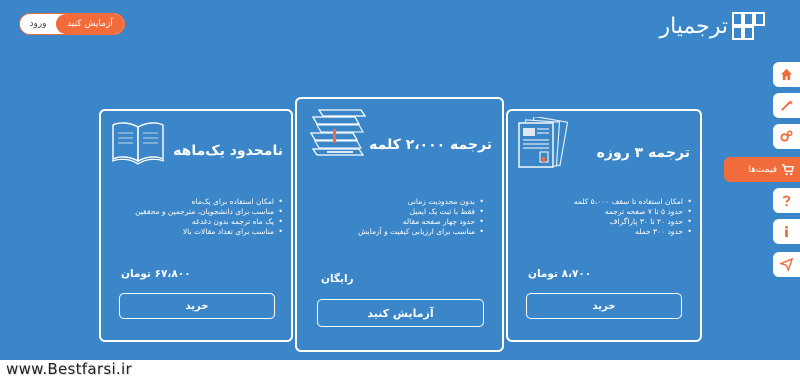  I want to click on cart-icon, so click(787, 170).